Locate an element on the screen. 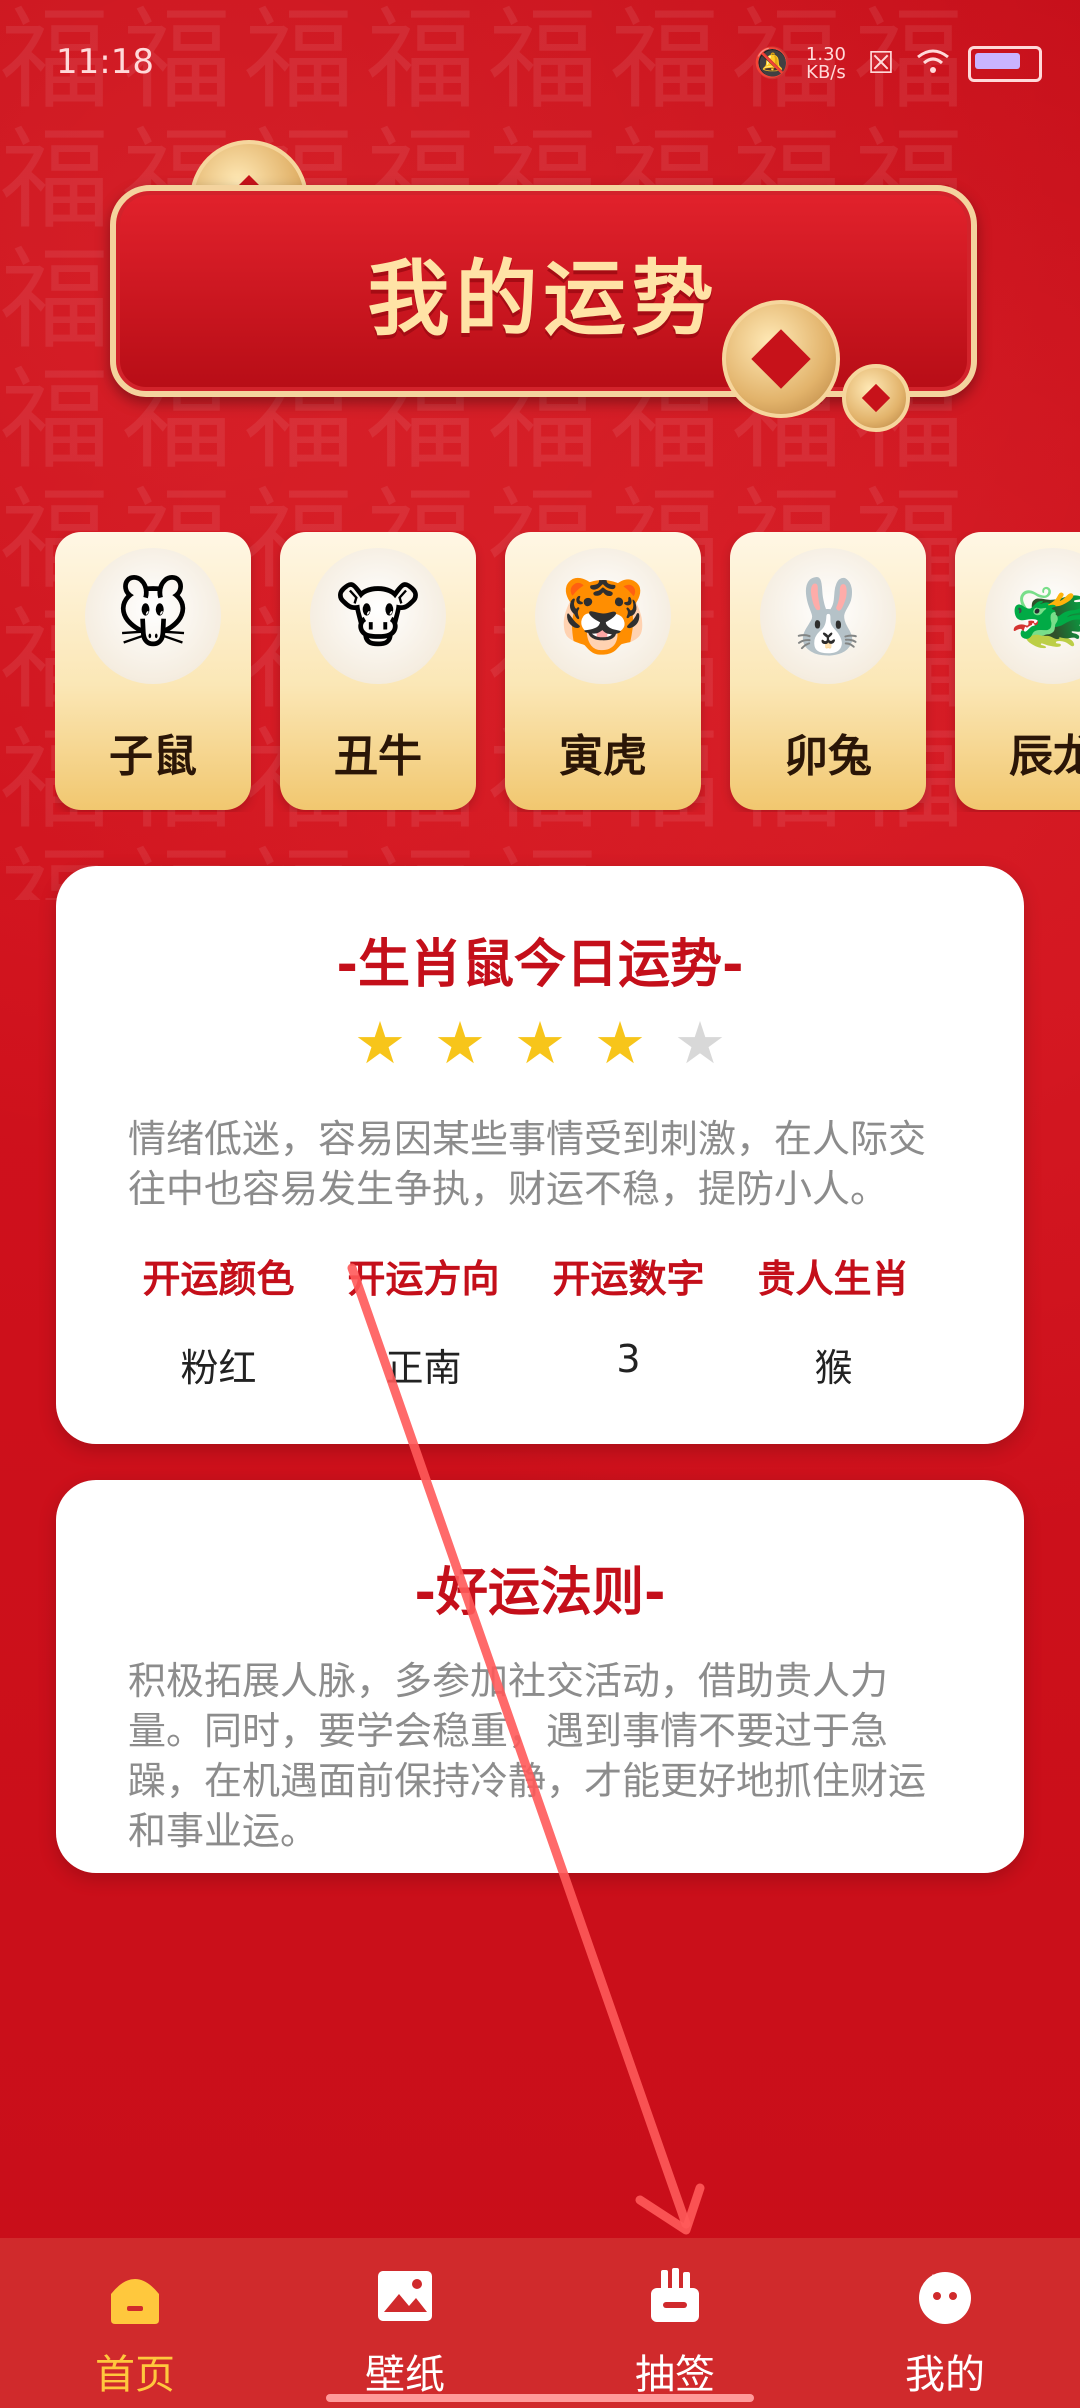 The image size is (1080, 2408). zodiac-name: 卯兔 is located at coordinates (828, 756).